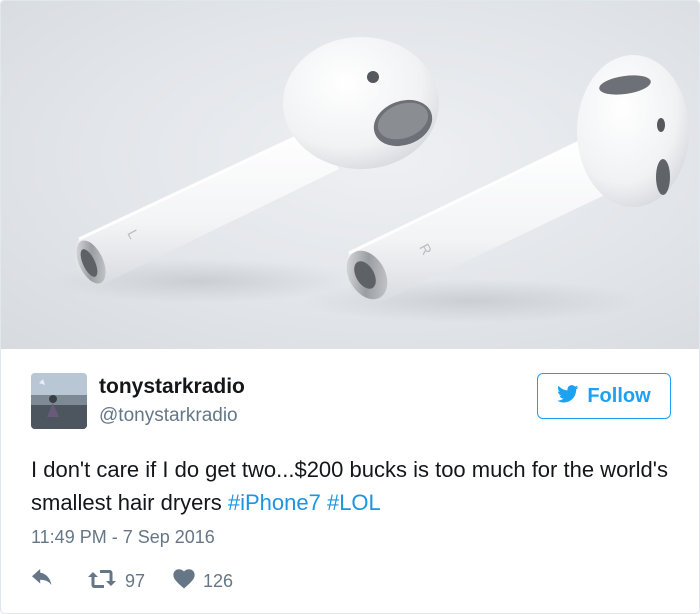 The image size is (700, 614). Describe the element at coordinates (172, 387) in the screenshot. I see `display-name: tonystarkradio` at that location.